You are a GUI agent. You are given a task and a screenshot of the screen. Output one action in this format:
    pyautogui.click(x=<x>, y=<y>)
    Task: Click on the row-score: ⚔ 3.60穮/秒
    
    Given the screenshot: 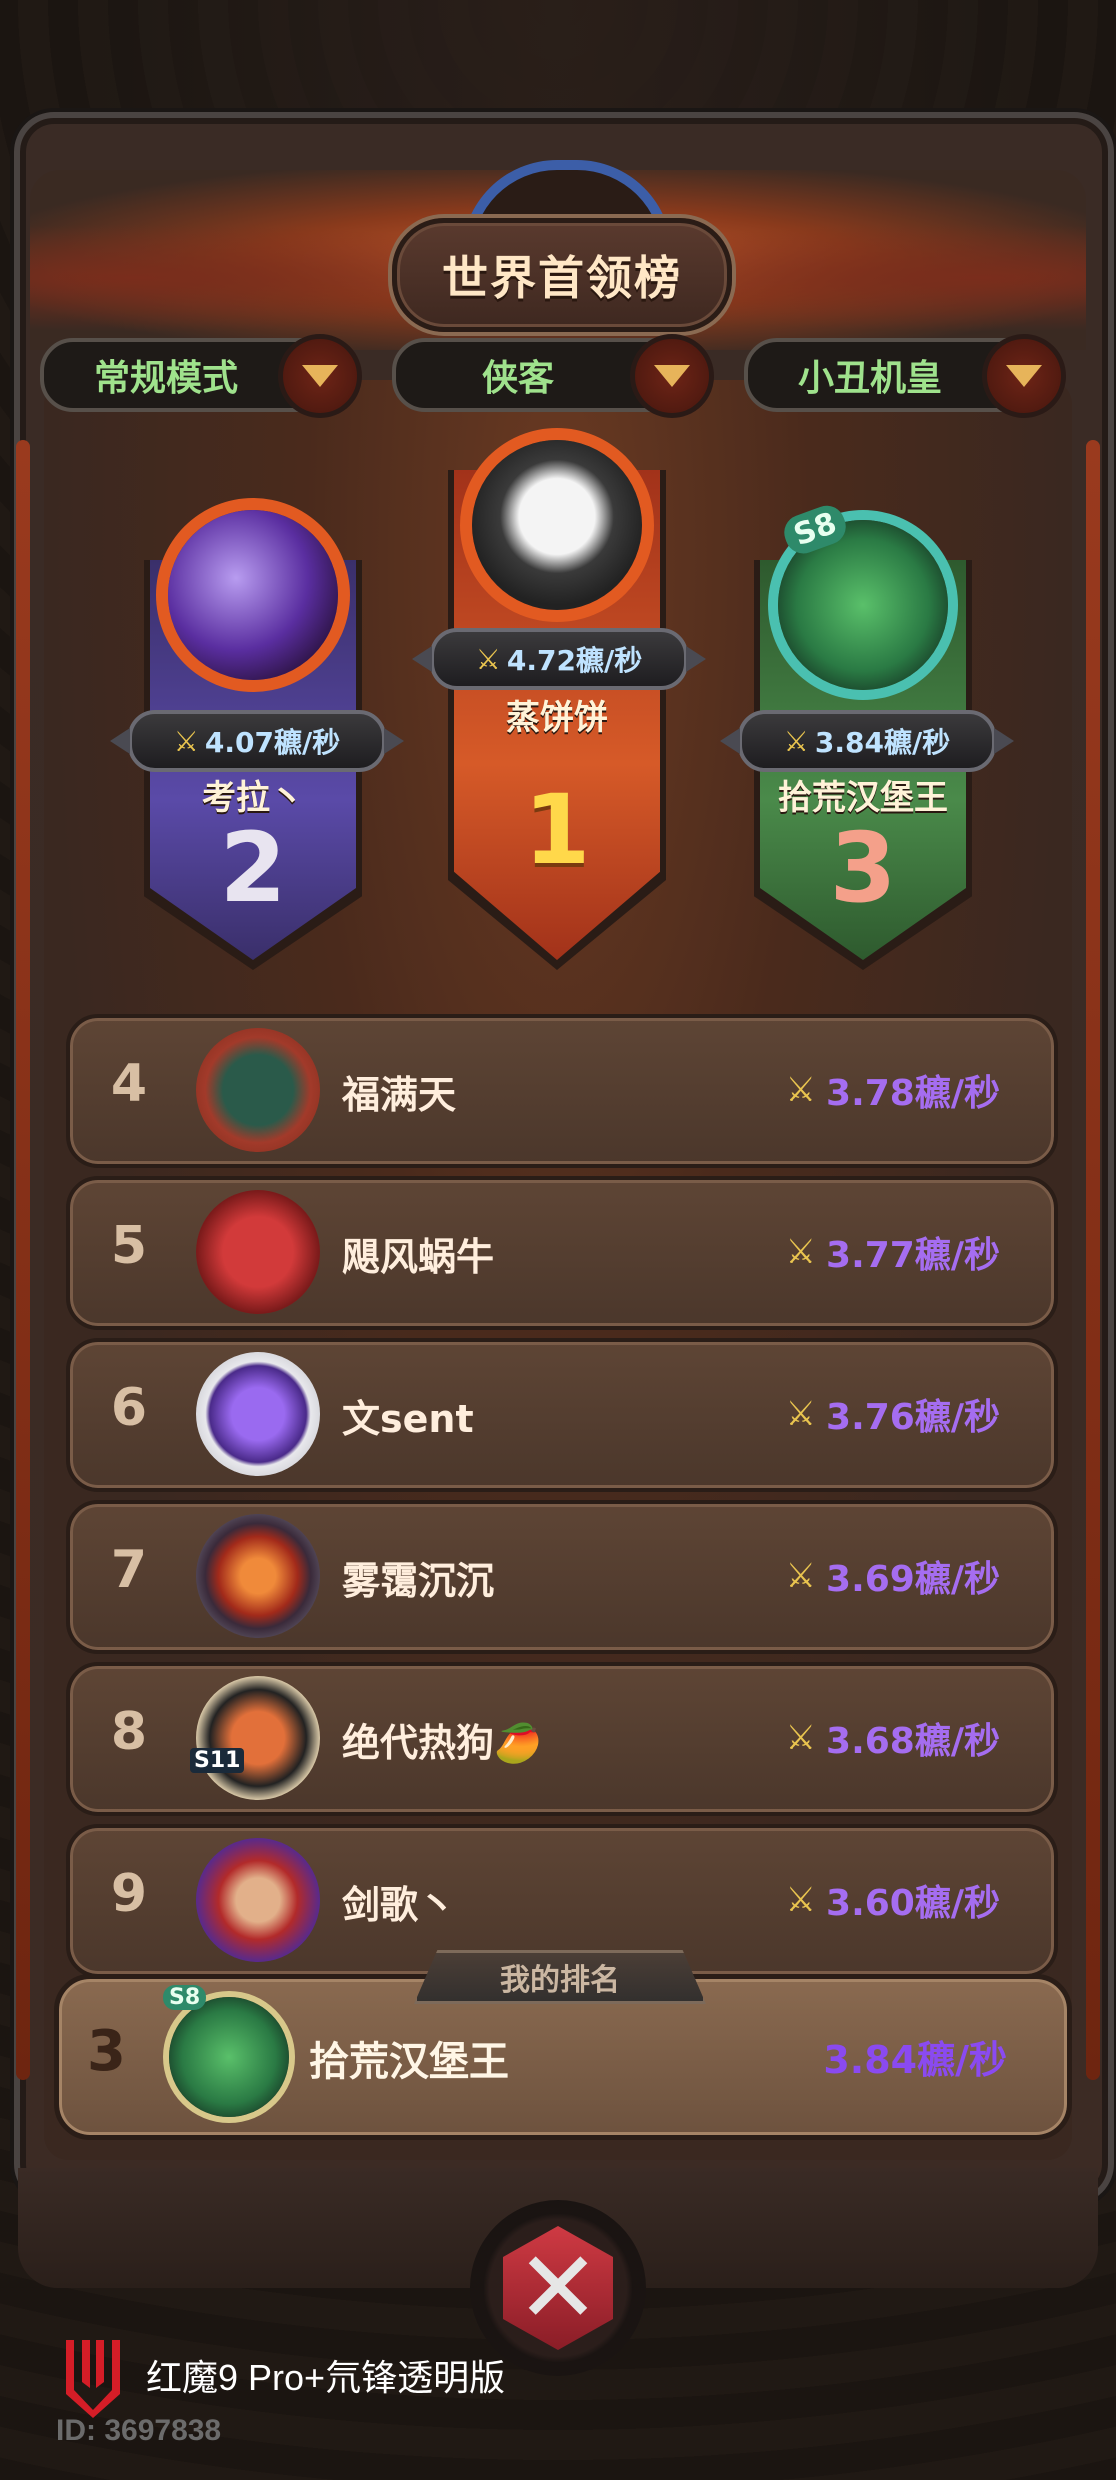 What is the action you would take?
    pyautogui.click(x=892, y=1902)
    